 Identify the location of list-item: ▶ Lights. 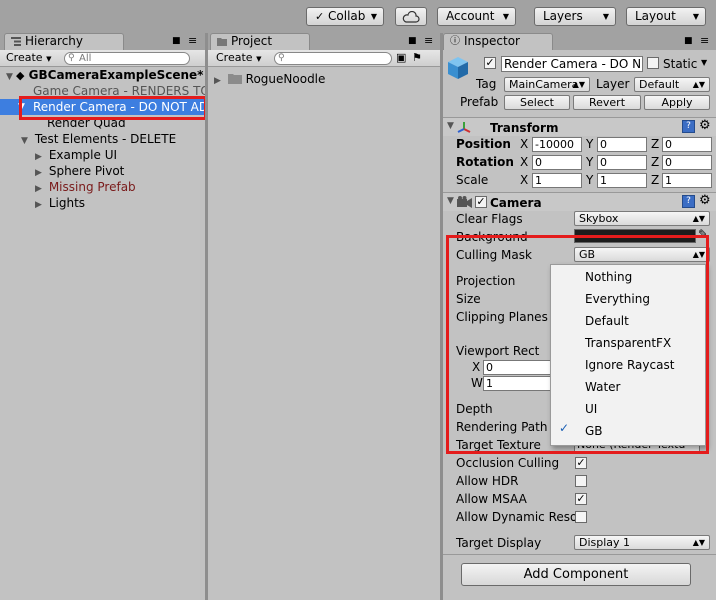
(60, 203).